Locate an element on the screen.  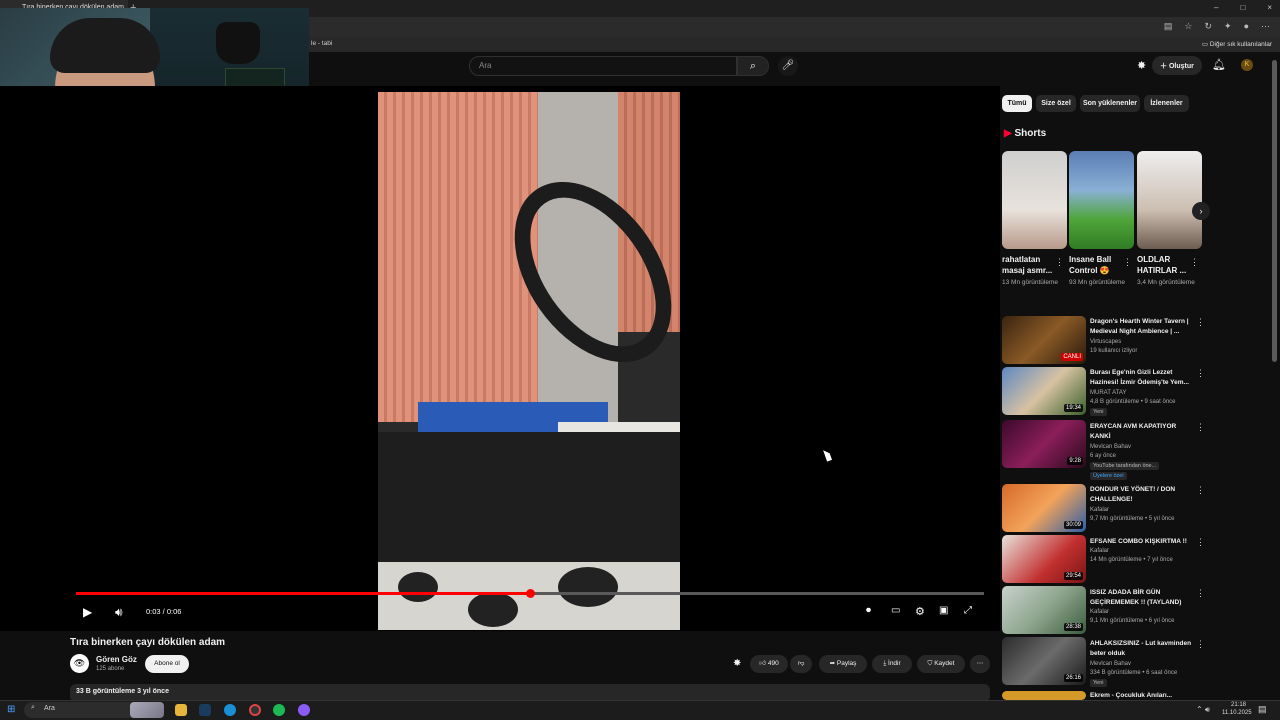
save-button: ⛉ Kaydet is located at coordinates (941, 664).